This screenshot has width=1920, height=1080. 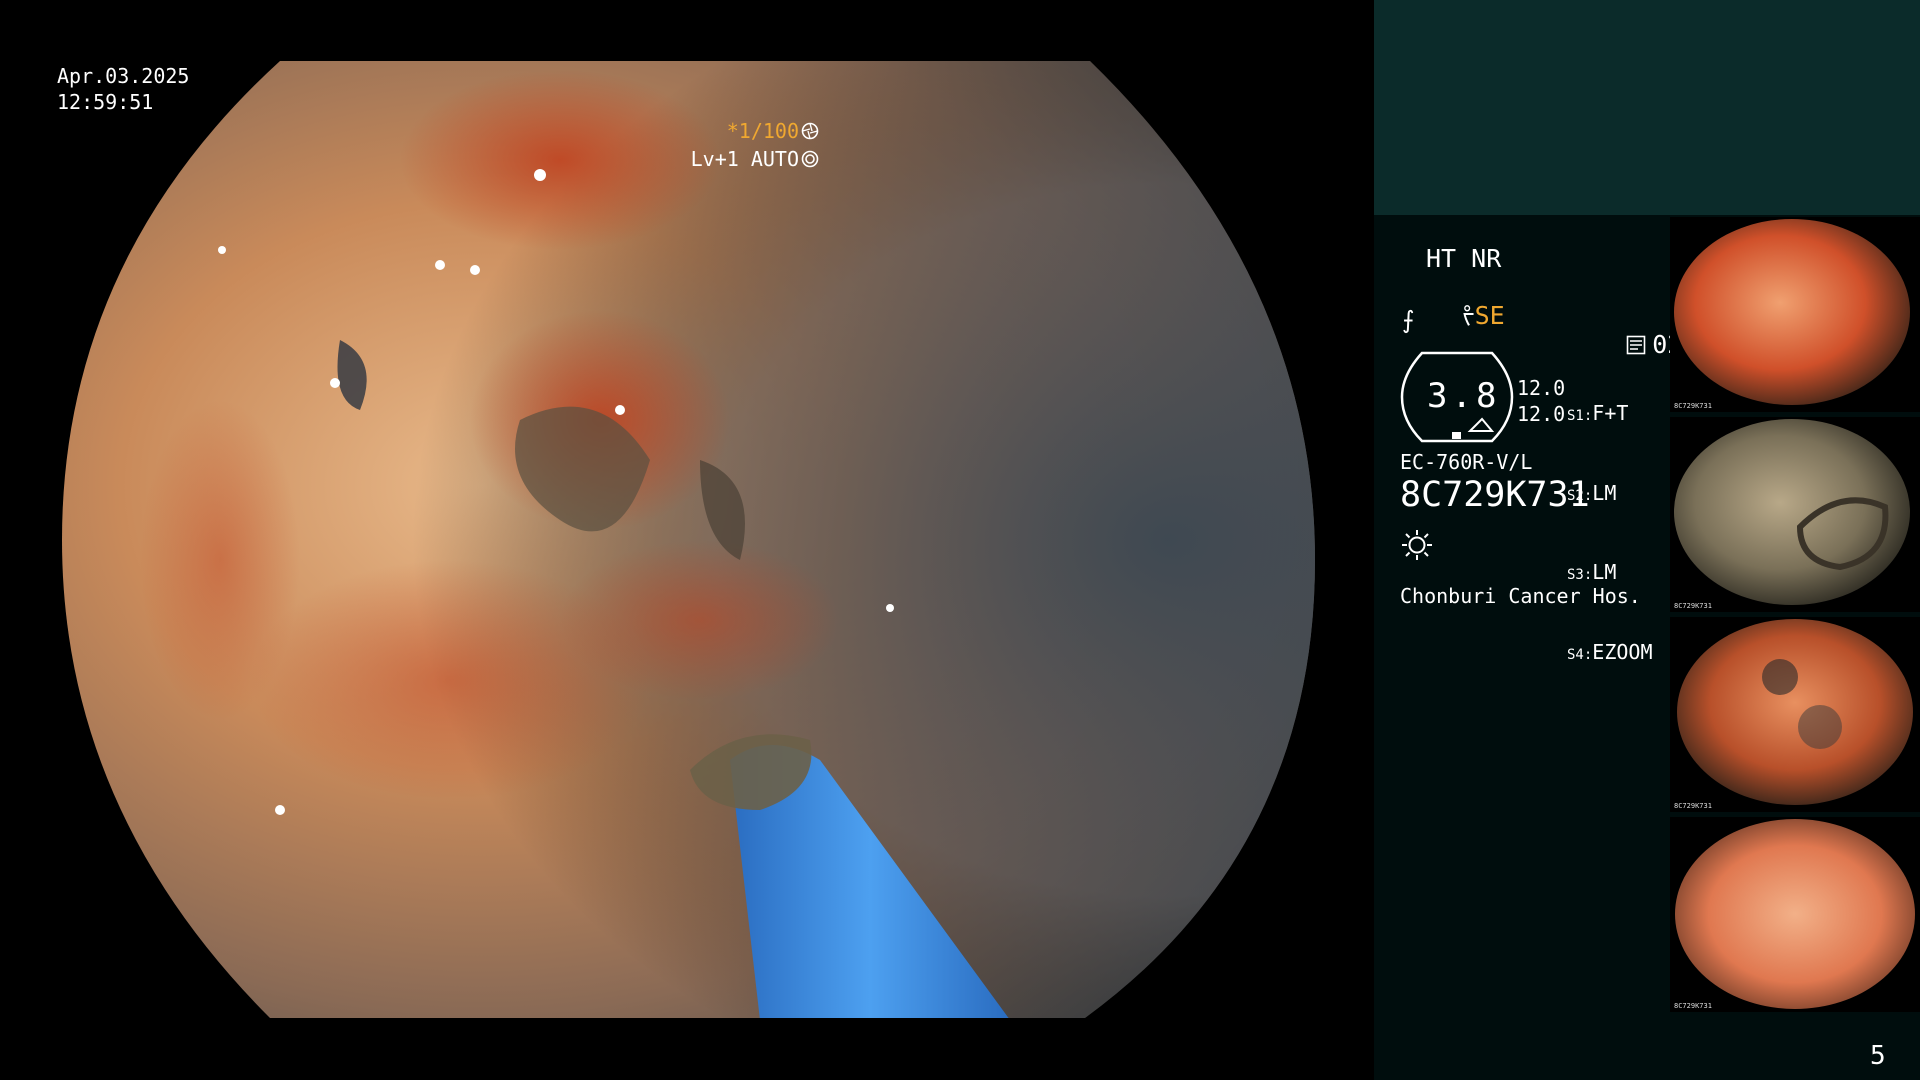 What do you see at coordinates (1495, 495) in the screenshot?
I see `scope-serial: 8C729K731` at bounding box center [1495, 495].